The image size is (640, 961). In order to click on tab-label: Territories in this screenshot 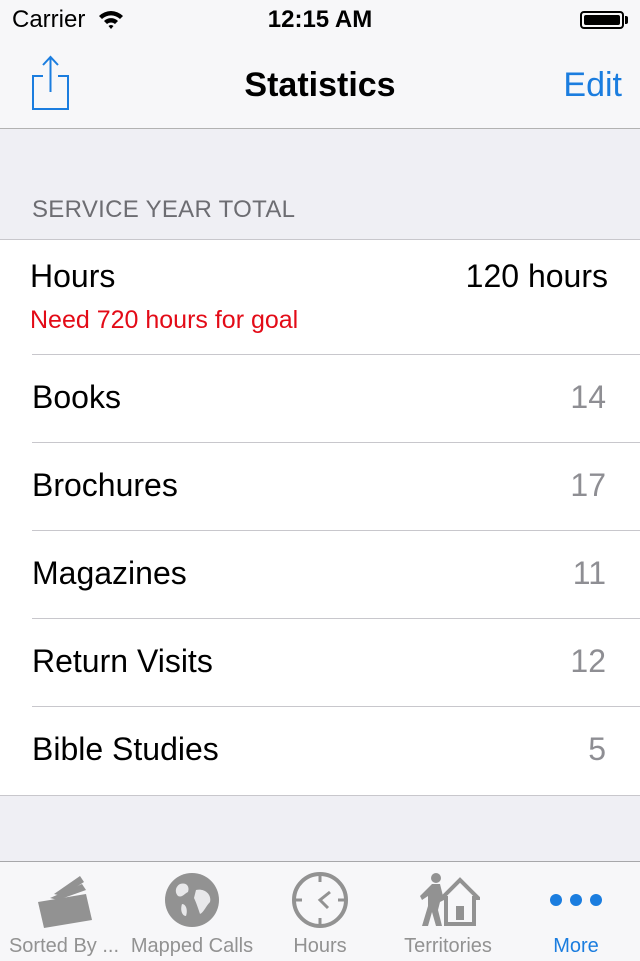, I will do `click(448, 946)`.